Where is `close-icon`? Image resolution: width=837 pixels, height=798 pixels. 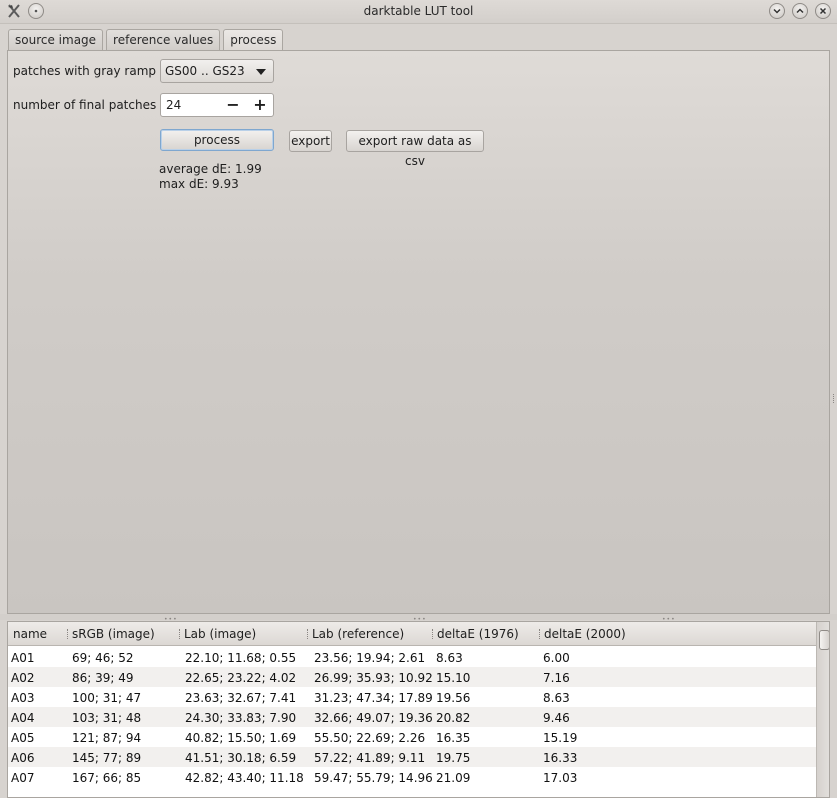
close-icon is located at coordinates (823, 11).